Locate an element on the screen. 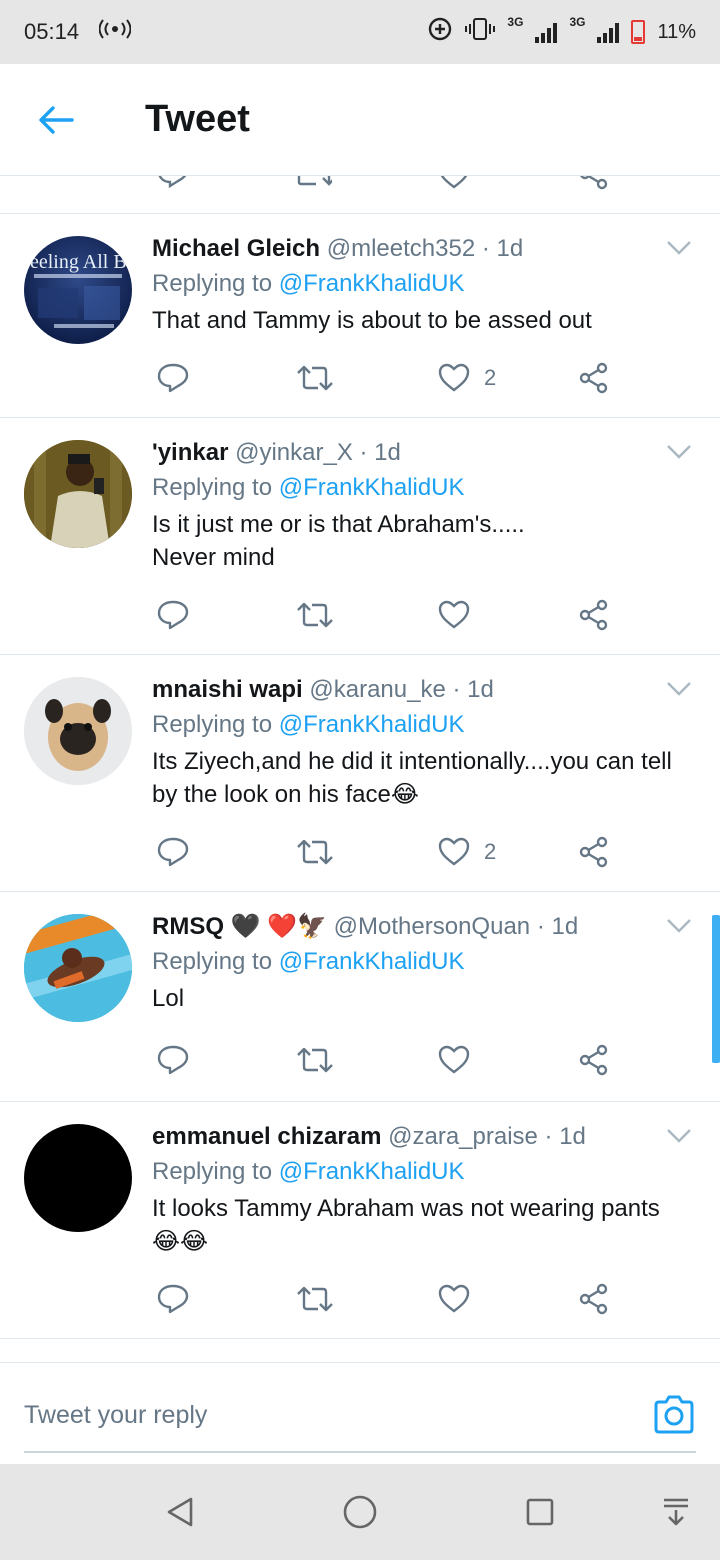 This screenshot has height=1560, width=720. author-handle: @karanu_ke is located at coordinates (377, 689).